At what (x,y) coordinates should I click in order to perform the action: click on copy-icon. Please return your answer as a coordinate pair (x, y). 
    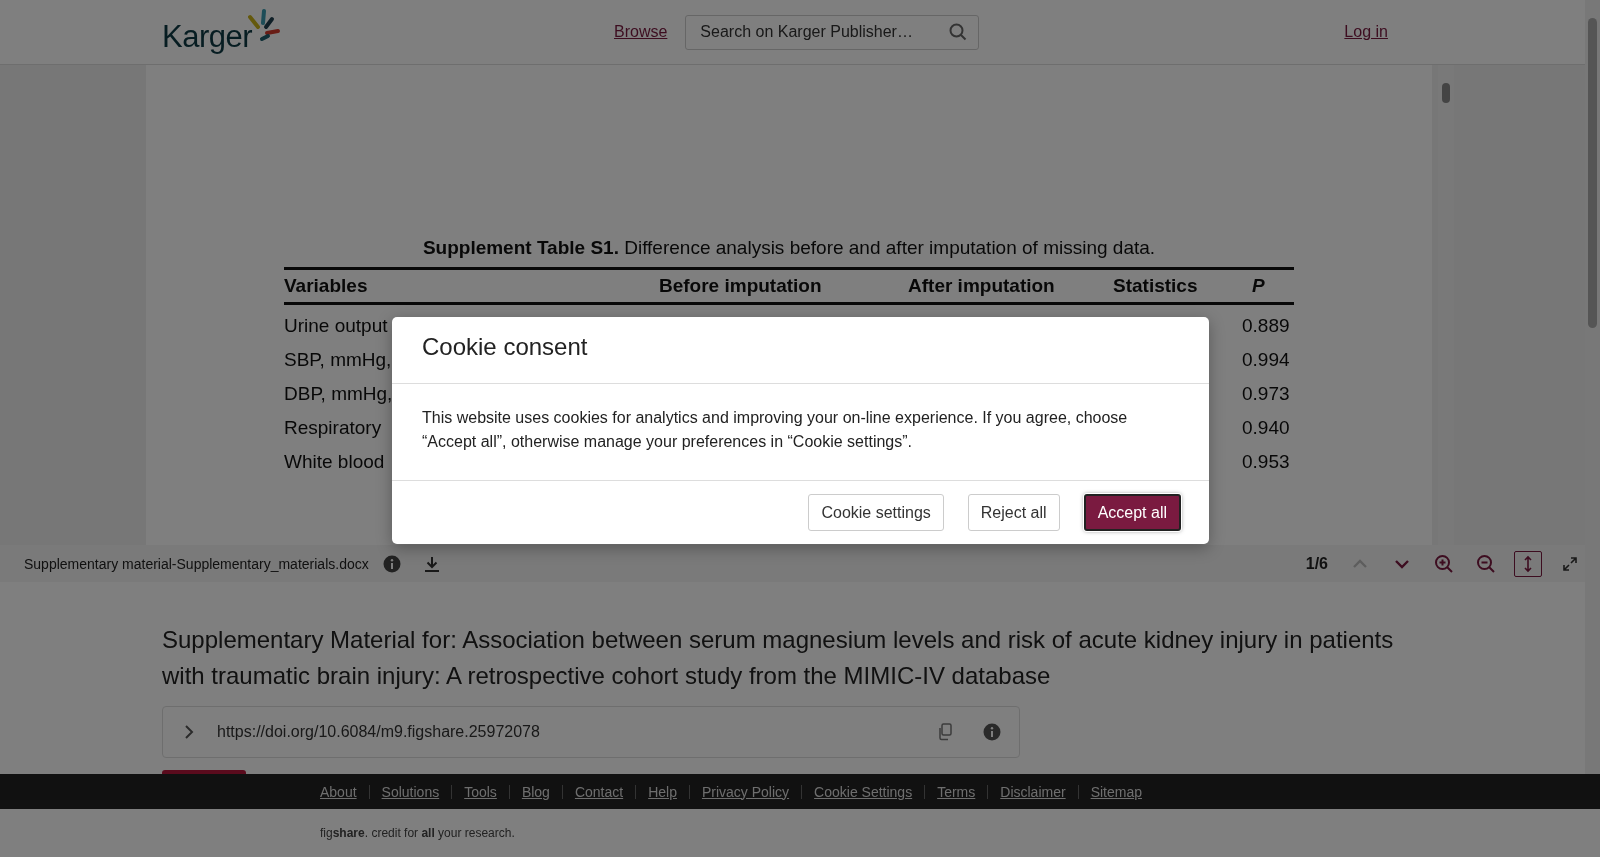
    Looking at the image, I should click on (945, 732).